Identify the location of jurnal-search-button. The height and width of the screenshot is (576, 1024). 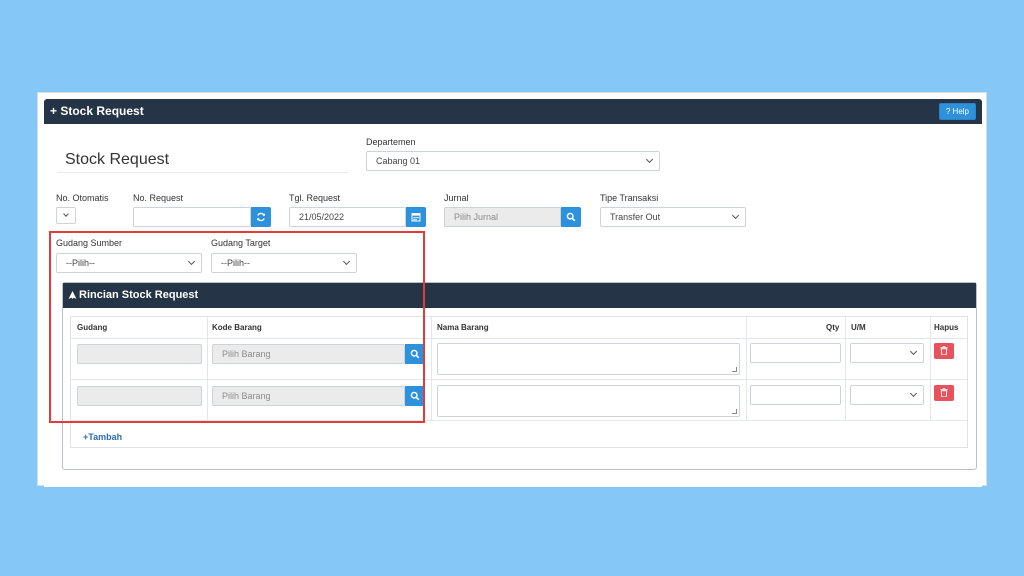
(571, 217).